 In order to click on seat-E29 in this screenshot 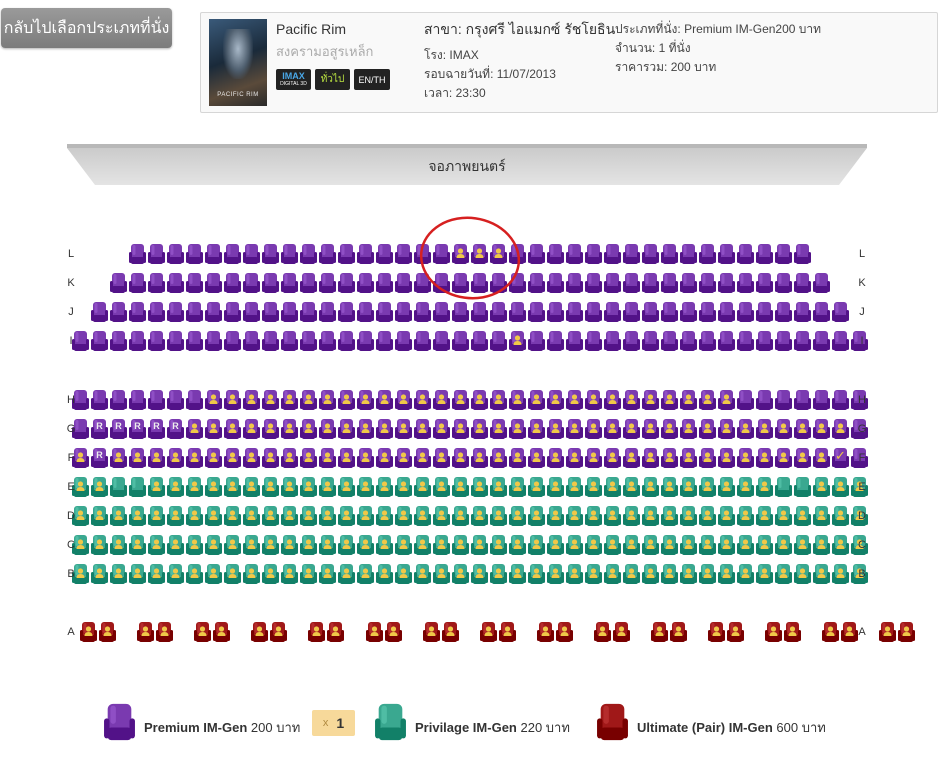, I will do `click(612, 487)`.